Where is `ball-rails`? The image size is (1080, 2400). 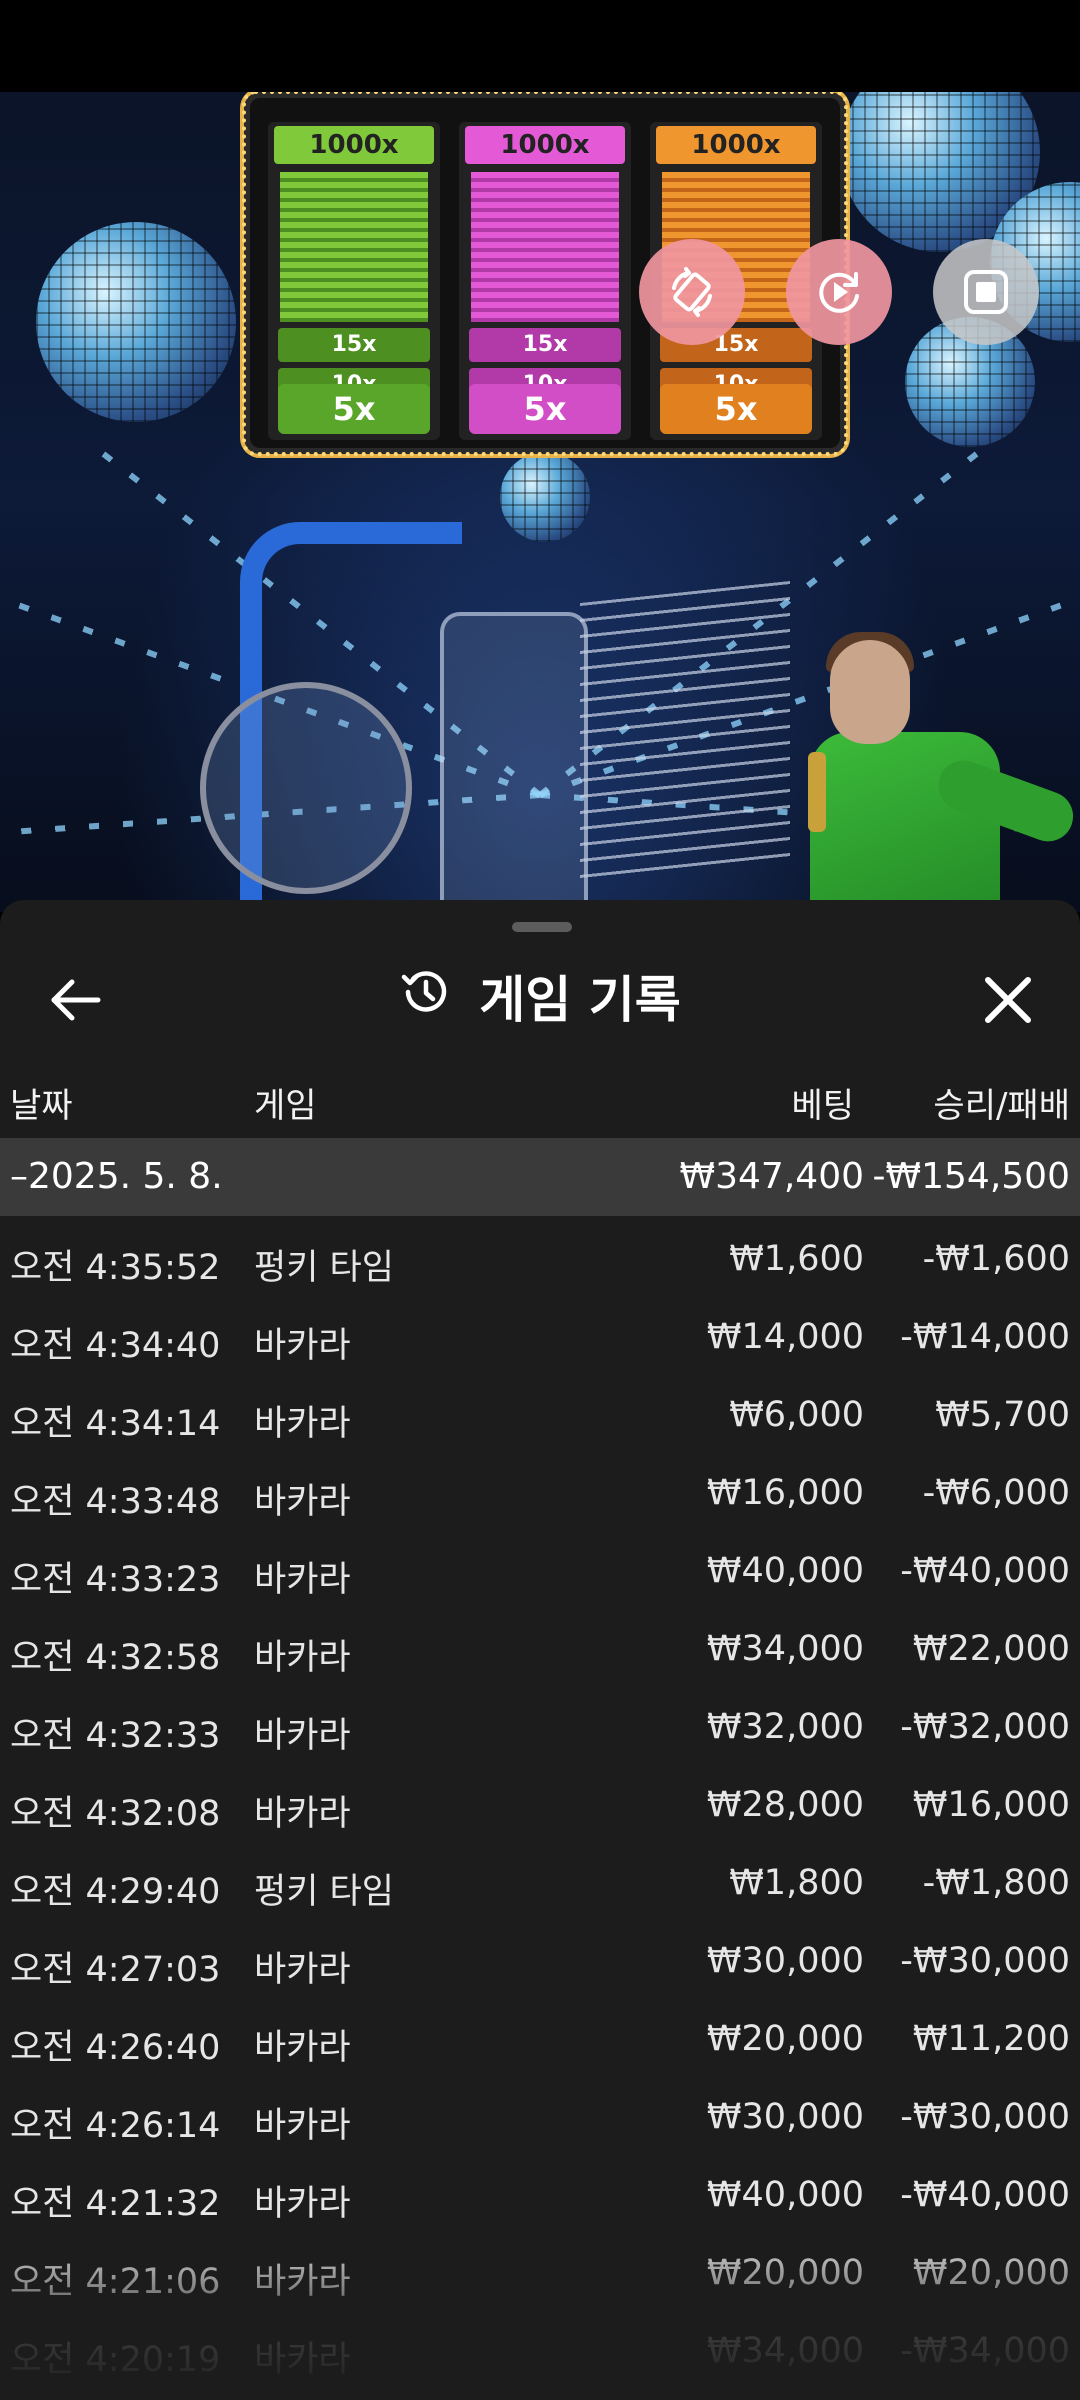 ball-rails is located at coordinates (685, 732).